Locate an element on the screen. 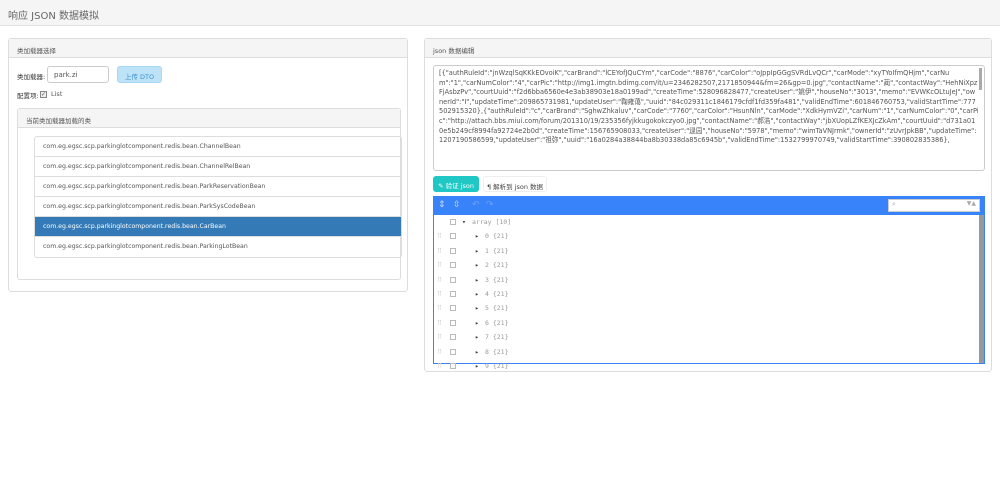 This screenshot has width=1000, height=504. tree-row: ⠿ ▸ 9 {21} is located at coordinates (709, 366).